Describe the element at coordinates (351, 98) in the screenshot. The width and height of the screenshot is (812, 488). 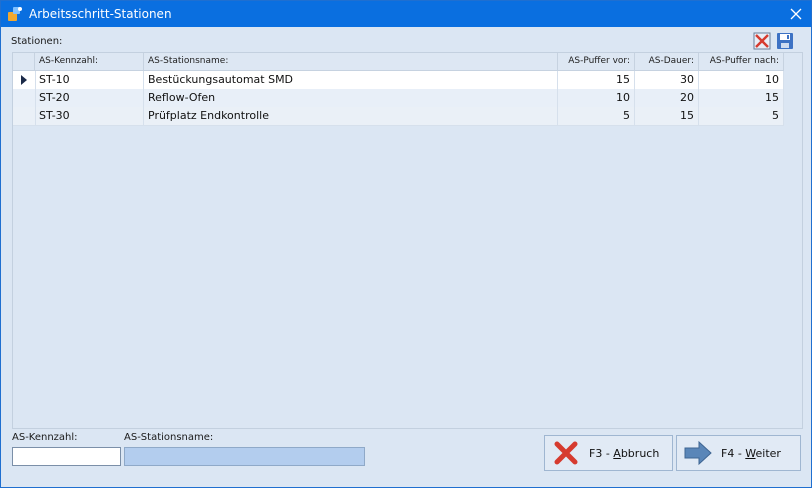
I see `cell-stationsname: Reflow-Ofen` at that location.